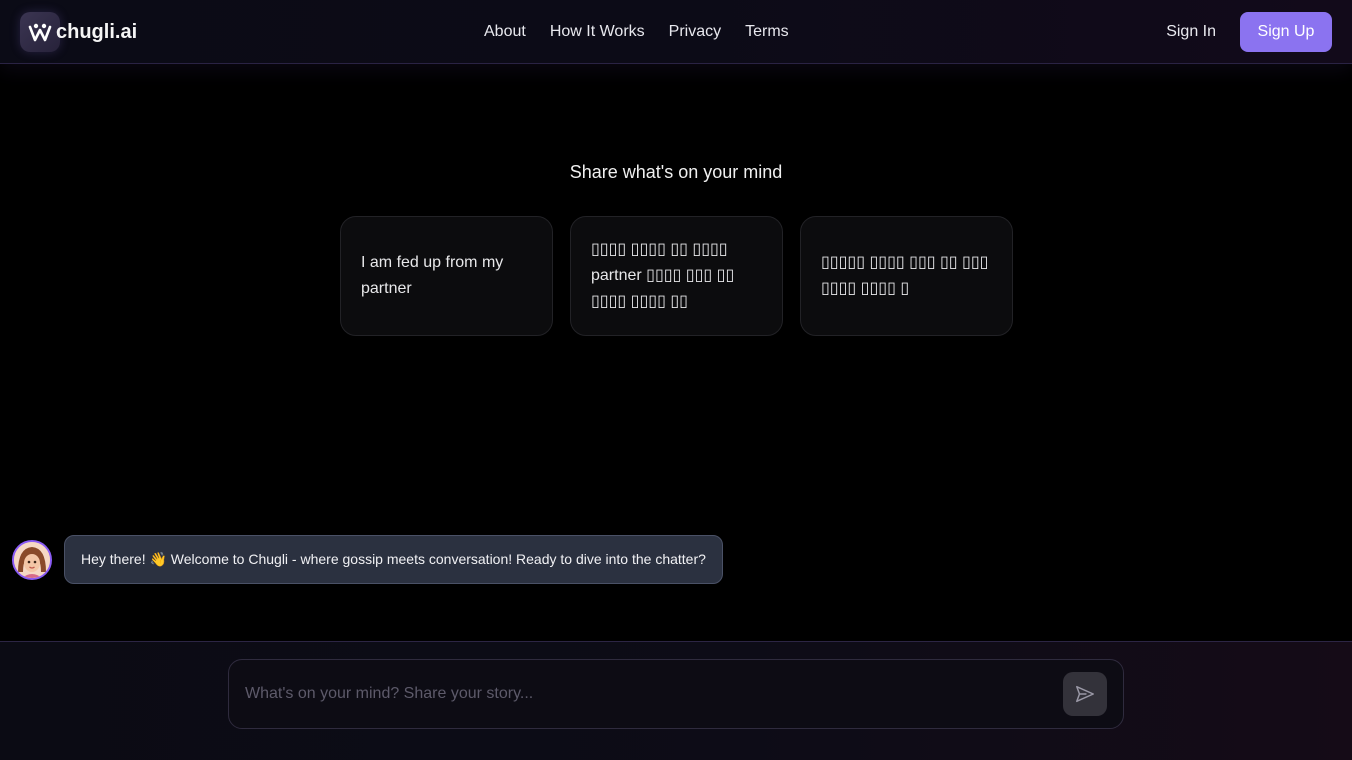 The height and width of the screenshot is (760, 1352). Describe the element at coordinates (1286, 32) in the screenshot. I see `sign-up-button: Sign Up` at that location.